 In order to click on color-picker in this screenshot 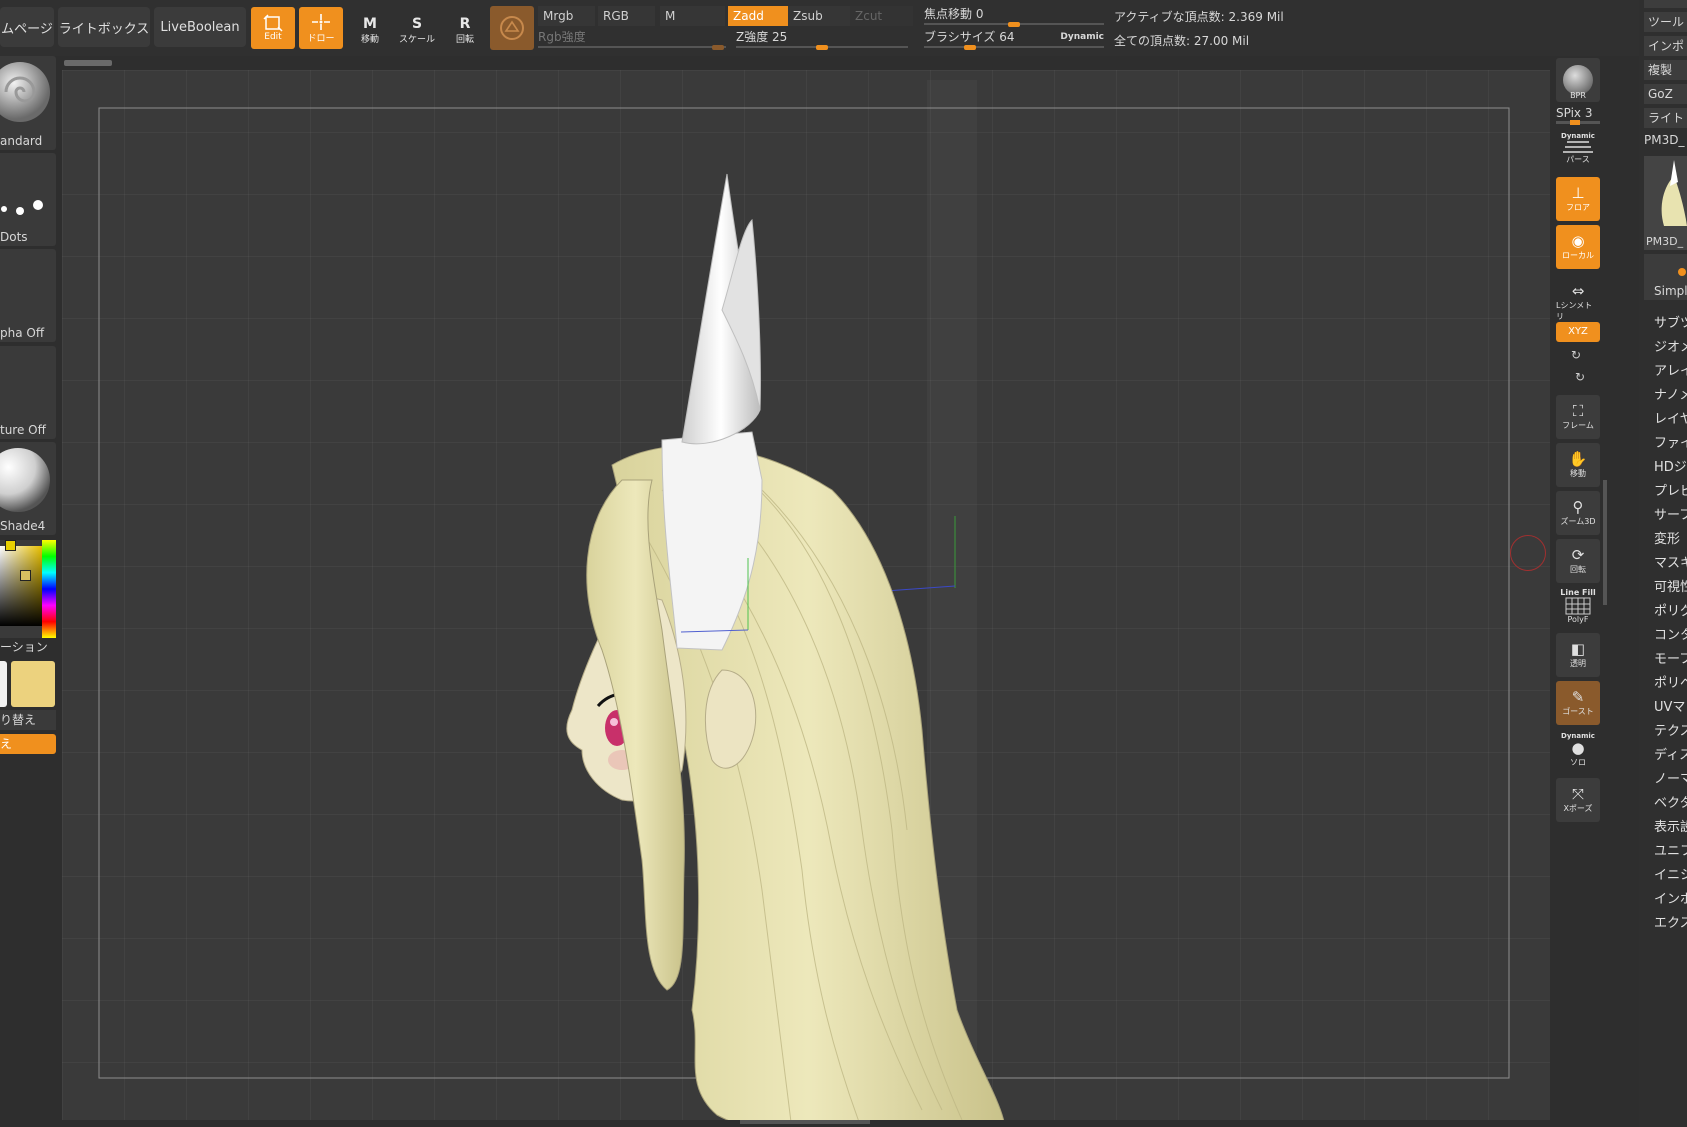, I will do `click(28, 589)`.